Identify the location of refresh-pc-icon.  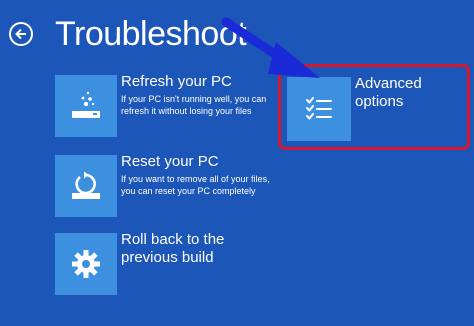
(86, 104).